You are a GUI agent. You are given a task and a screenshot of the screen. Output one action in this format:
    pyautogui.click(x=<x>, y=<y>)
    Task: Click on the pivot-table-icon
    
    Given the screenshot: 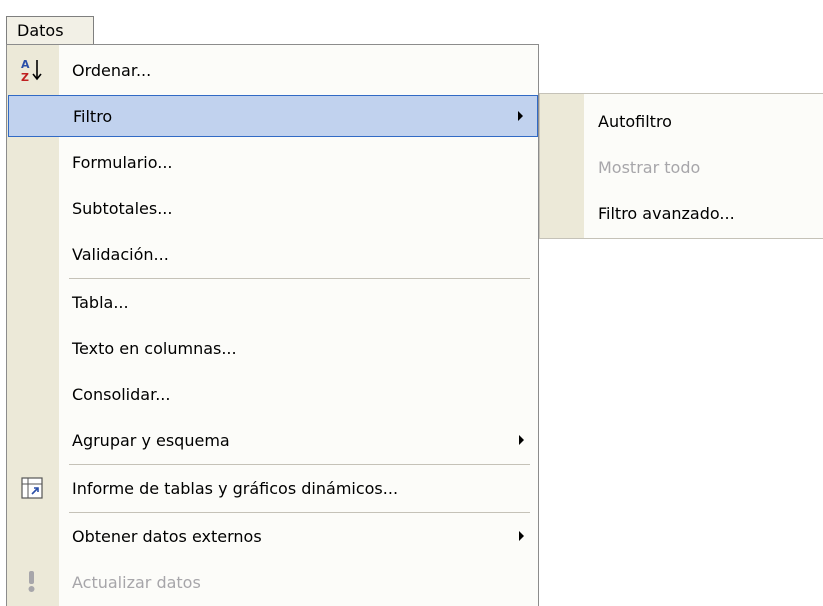 What is the action you would take?
    pyautogui.click(x=32, y=488)
    